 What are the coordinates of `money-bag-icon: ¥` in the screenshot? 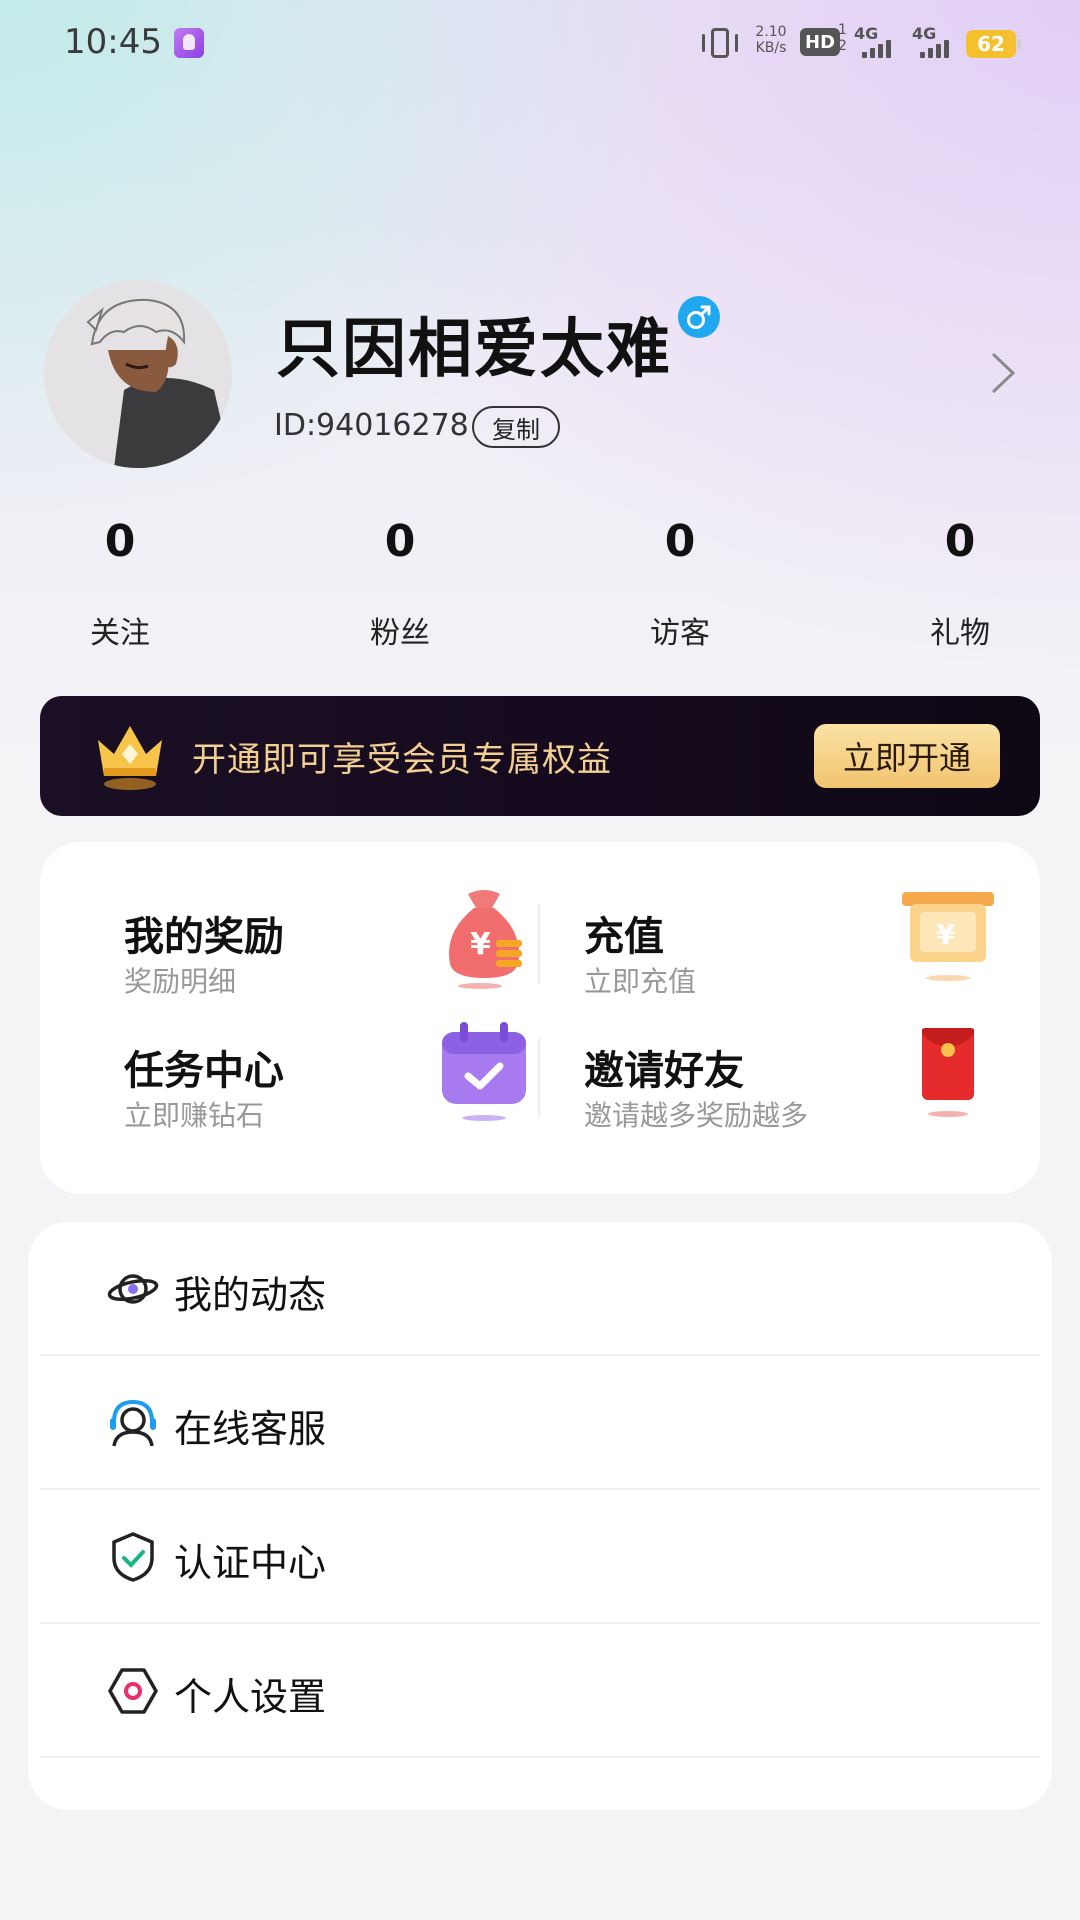 It's located at (484, 937).